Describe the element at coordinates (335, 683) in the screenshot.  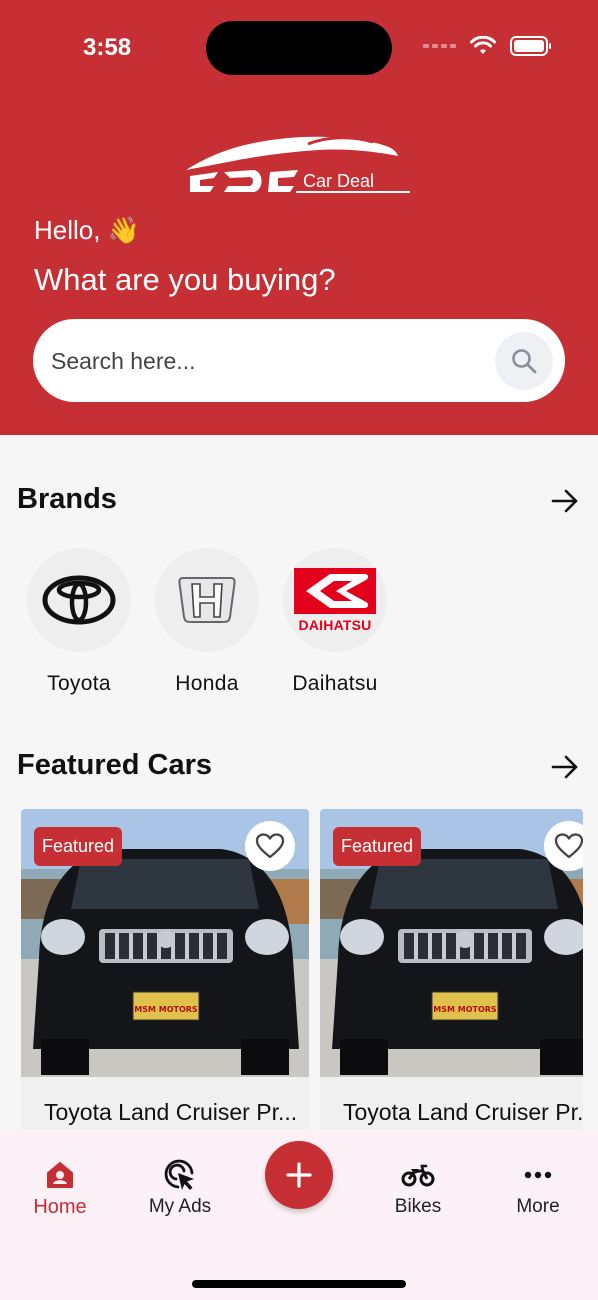
I see `brand-label: Daihatsu` at that location.